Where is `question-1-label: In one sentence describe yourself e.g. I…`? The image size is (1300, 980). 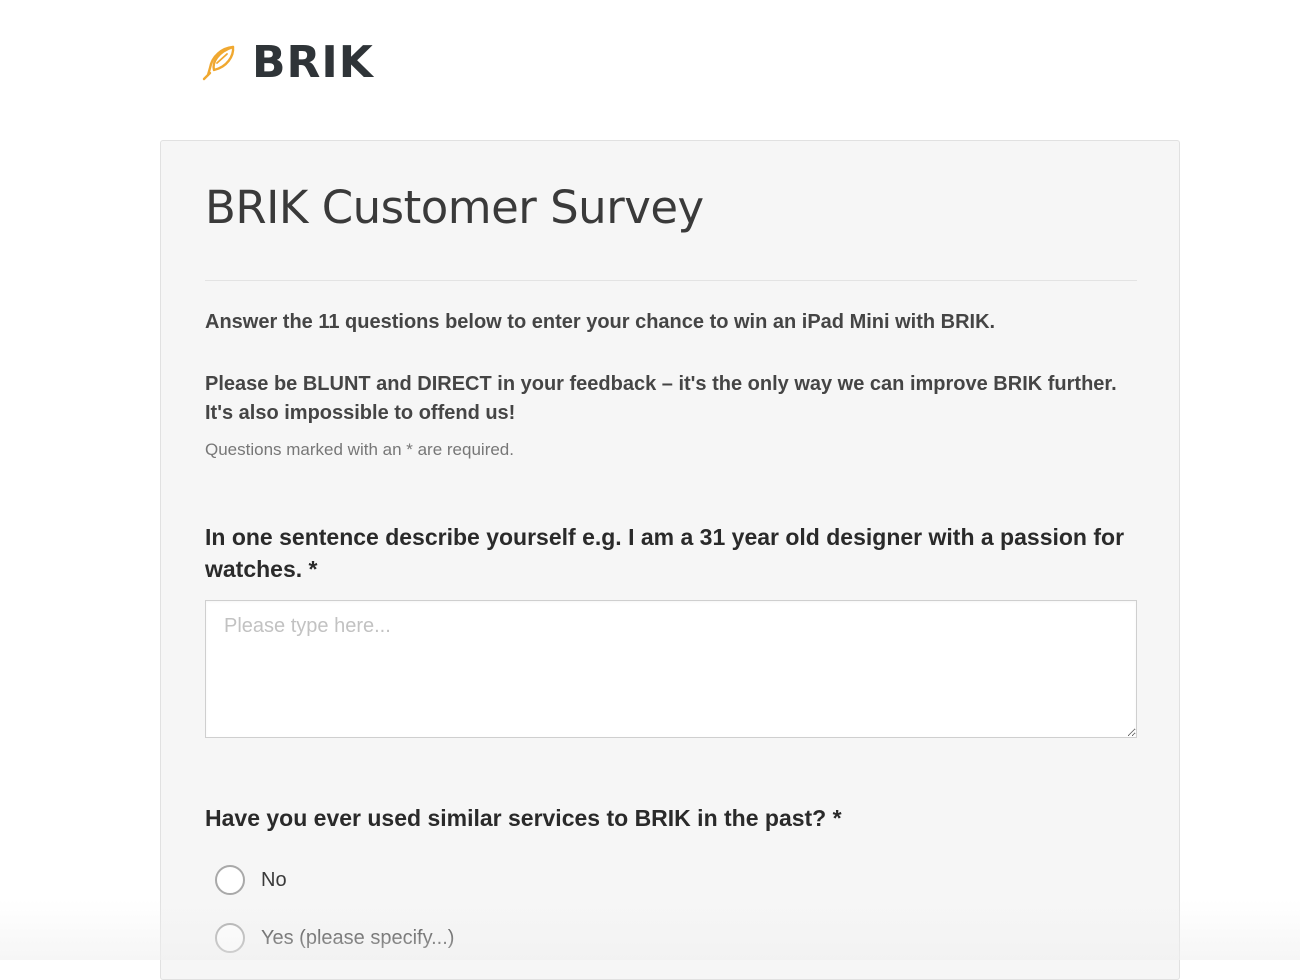
question-1-label: In one sentence describe yourself e.g. I… is located at coordinates (665, 553).